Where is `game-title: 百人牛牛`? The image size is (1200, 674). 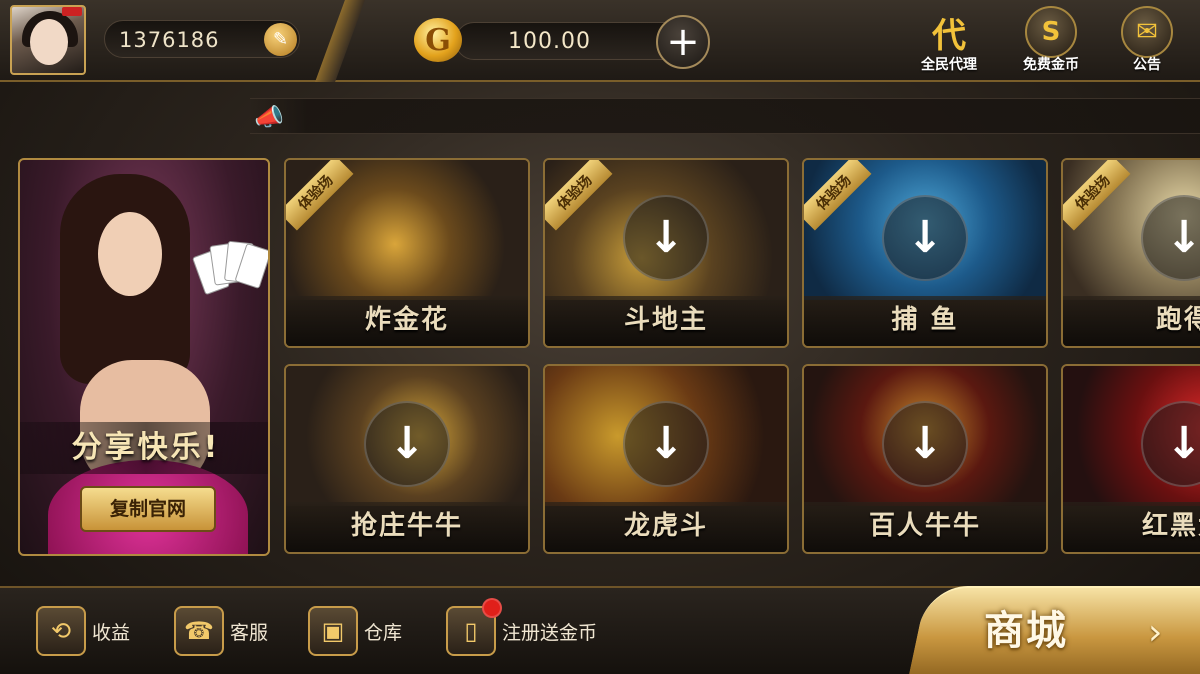 game-title: 百人牛牛 is located at coordinates (925, 527).